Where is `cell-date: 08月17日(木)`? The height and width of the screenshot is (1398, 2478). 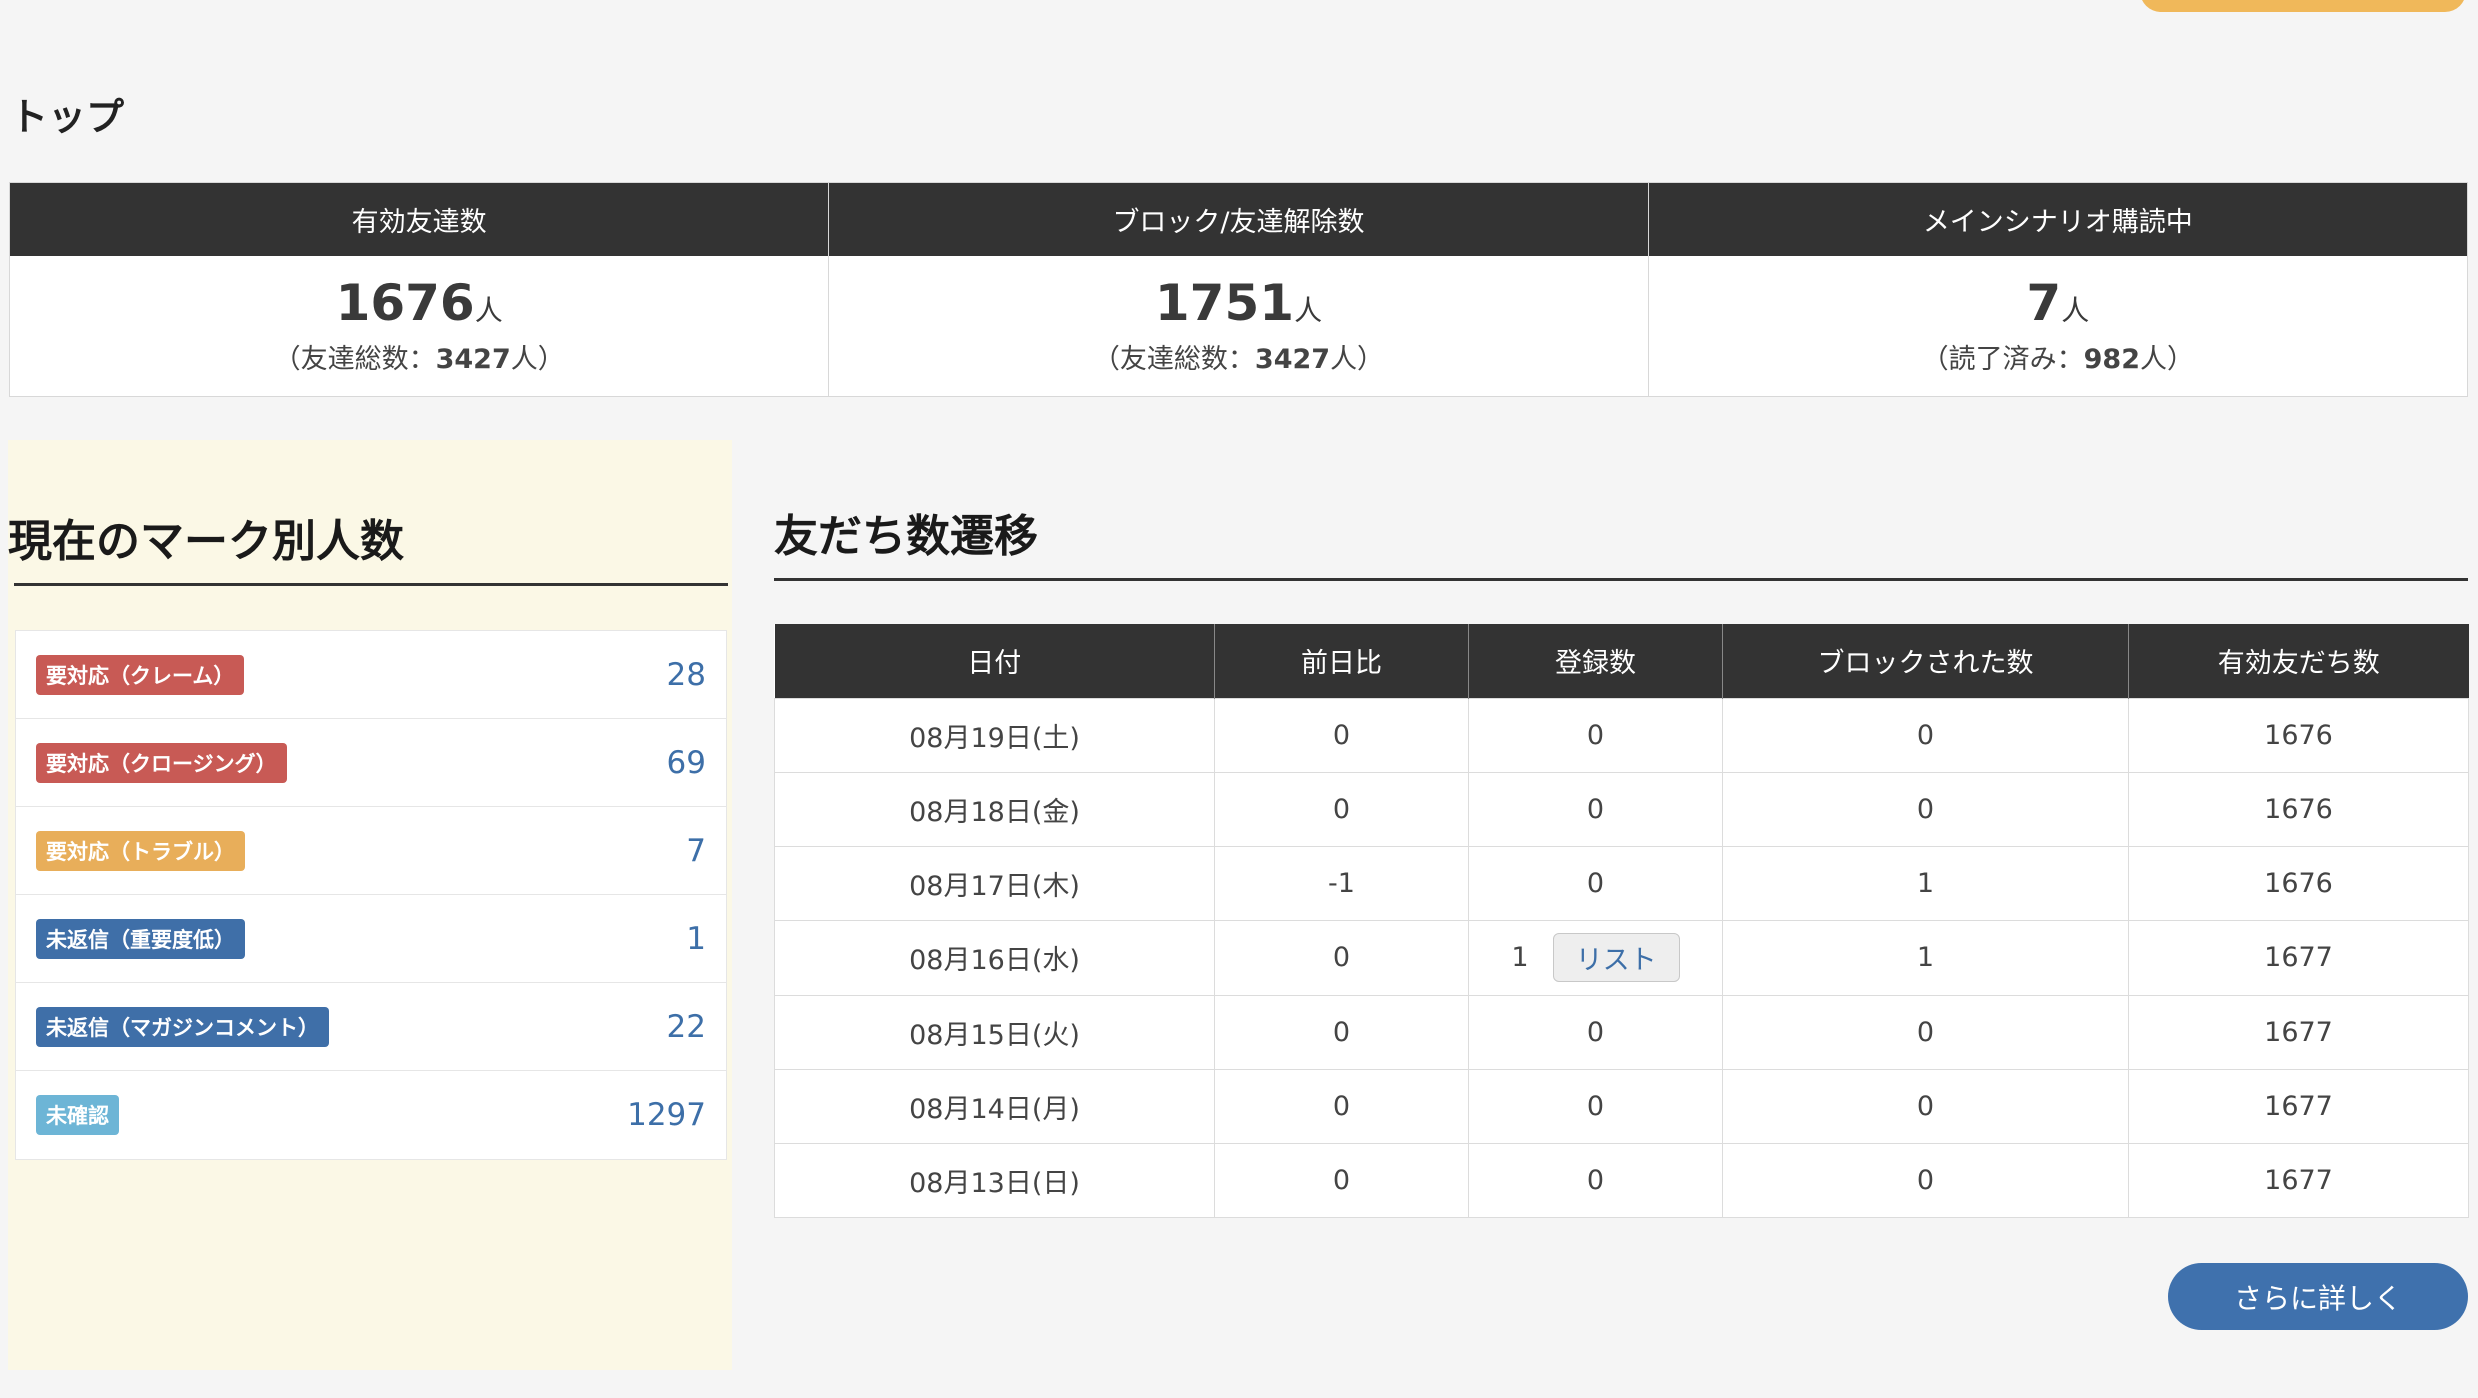
cell-date: 08月17日(木) is located at coordinates (994, 883).